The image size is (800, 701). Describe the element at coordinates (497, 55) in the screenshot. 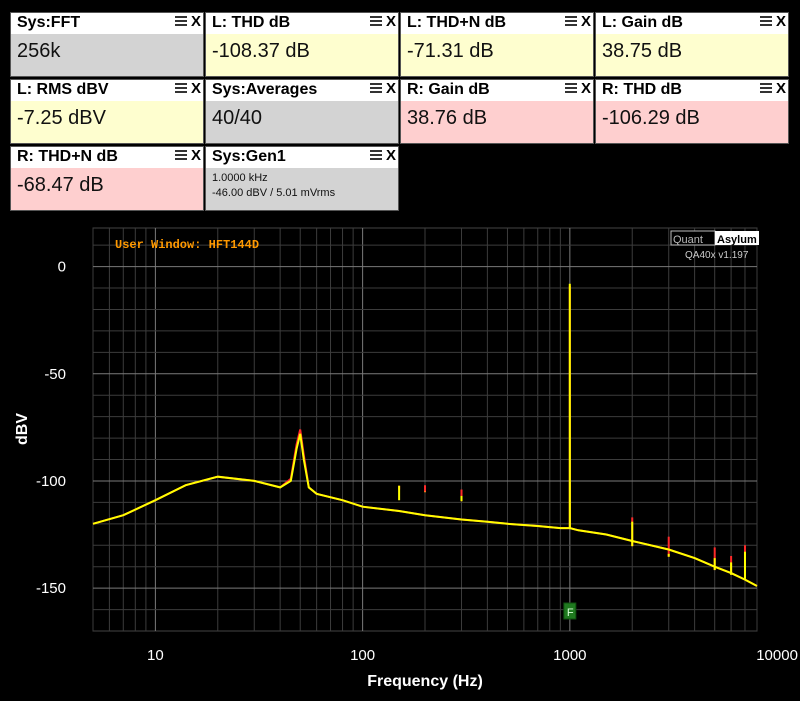

I see `widget-body: -71.31 dB` at that location.